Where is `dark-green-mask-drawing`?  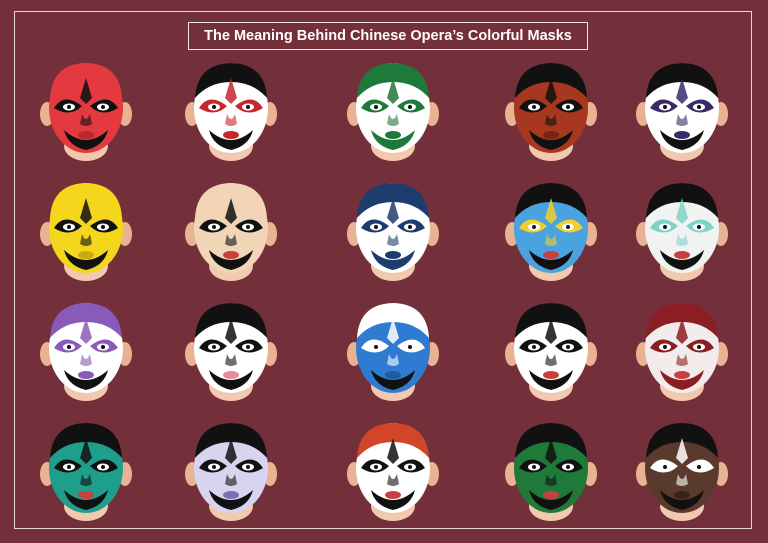
dark-green-mask-drawing is located at coordinates (551, 472).